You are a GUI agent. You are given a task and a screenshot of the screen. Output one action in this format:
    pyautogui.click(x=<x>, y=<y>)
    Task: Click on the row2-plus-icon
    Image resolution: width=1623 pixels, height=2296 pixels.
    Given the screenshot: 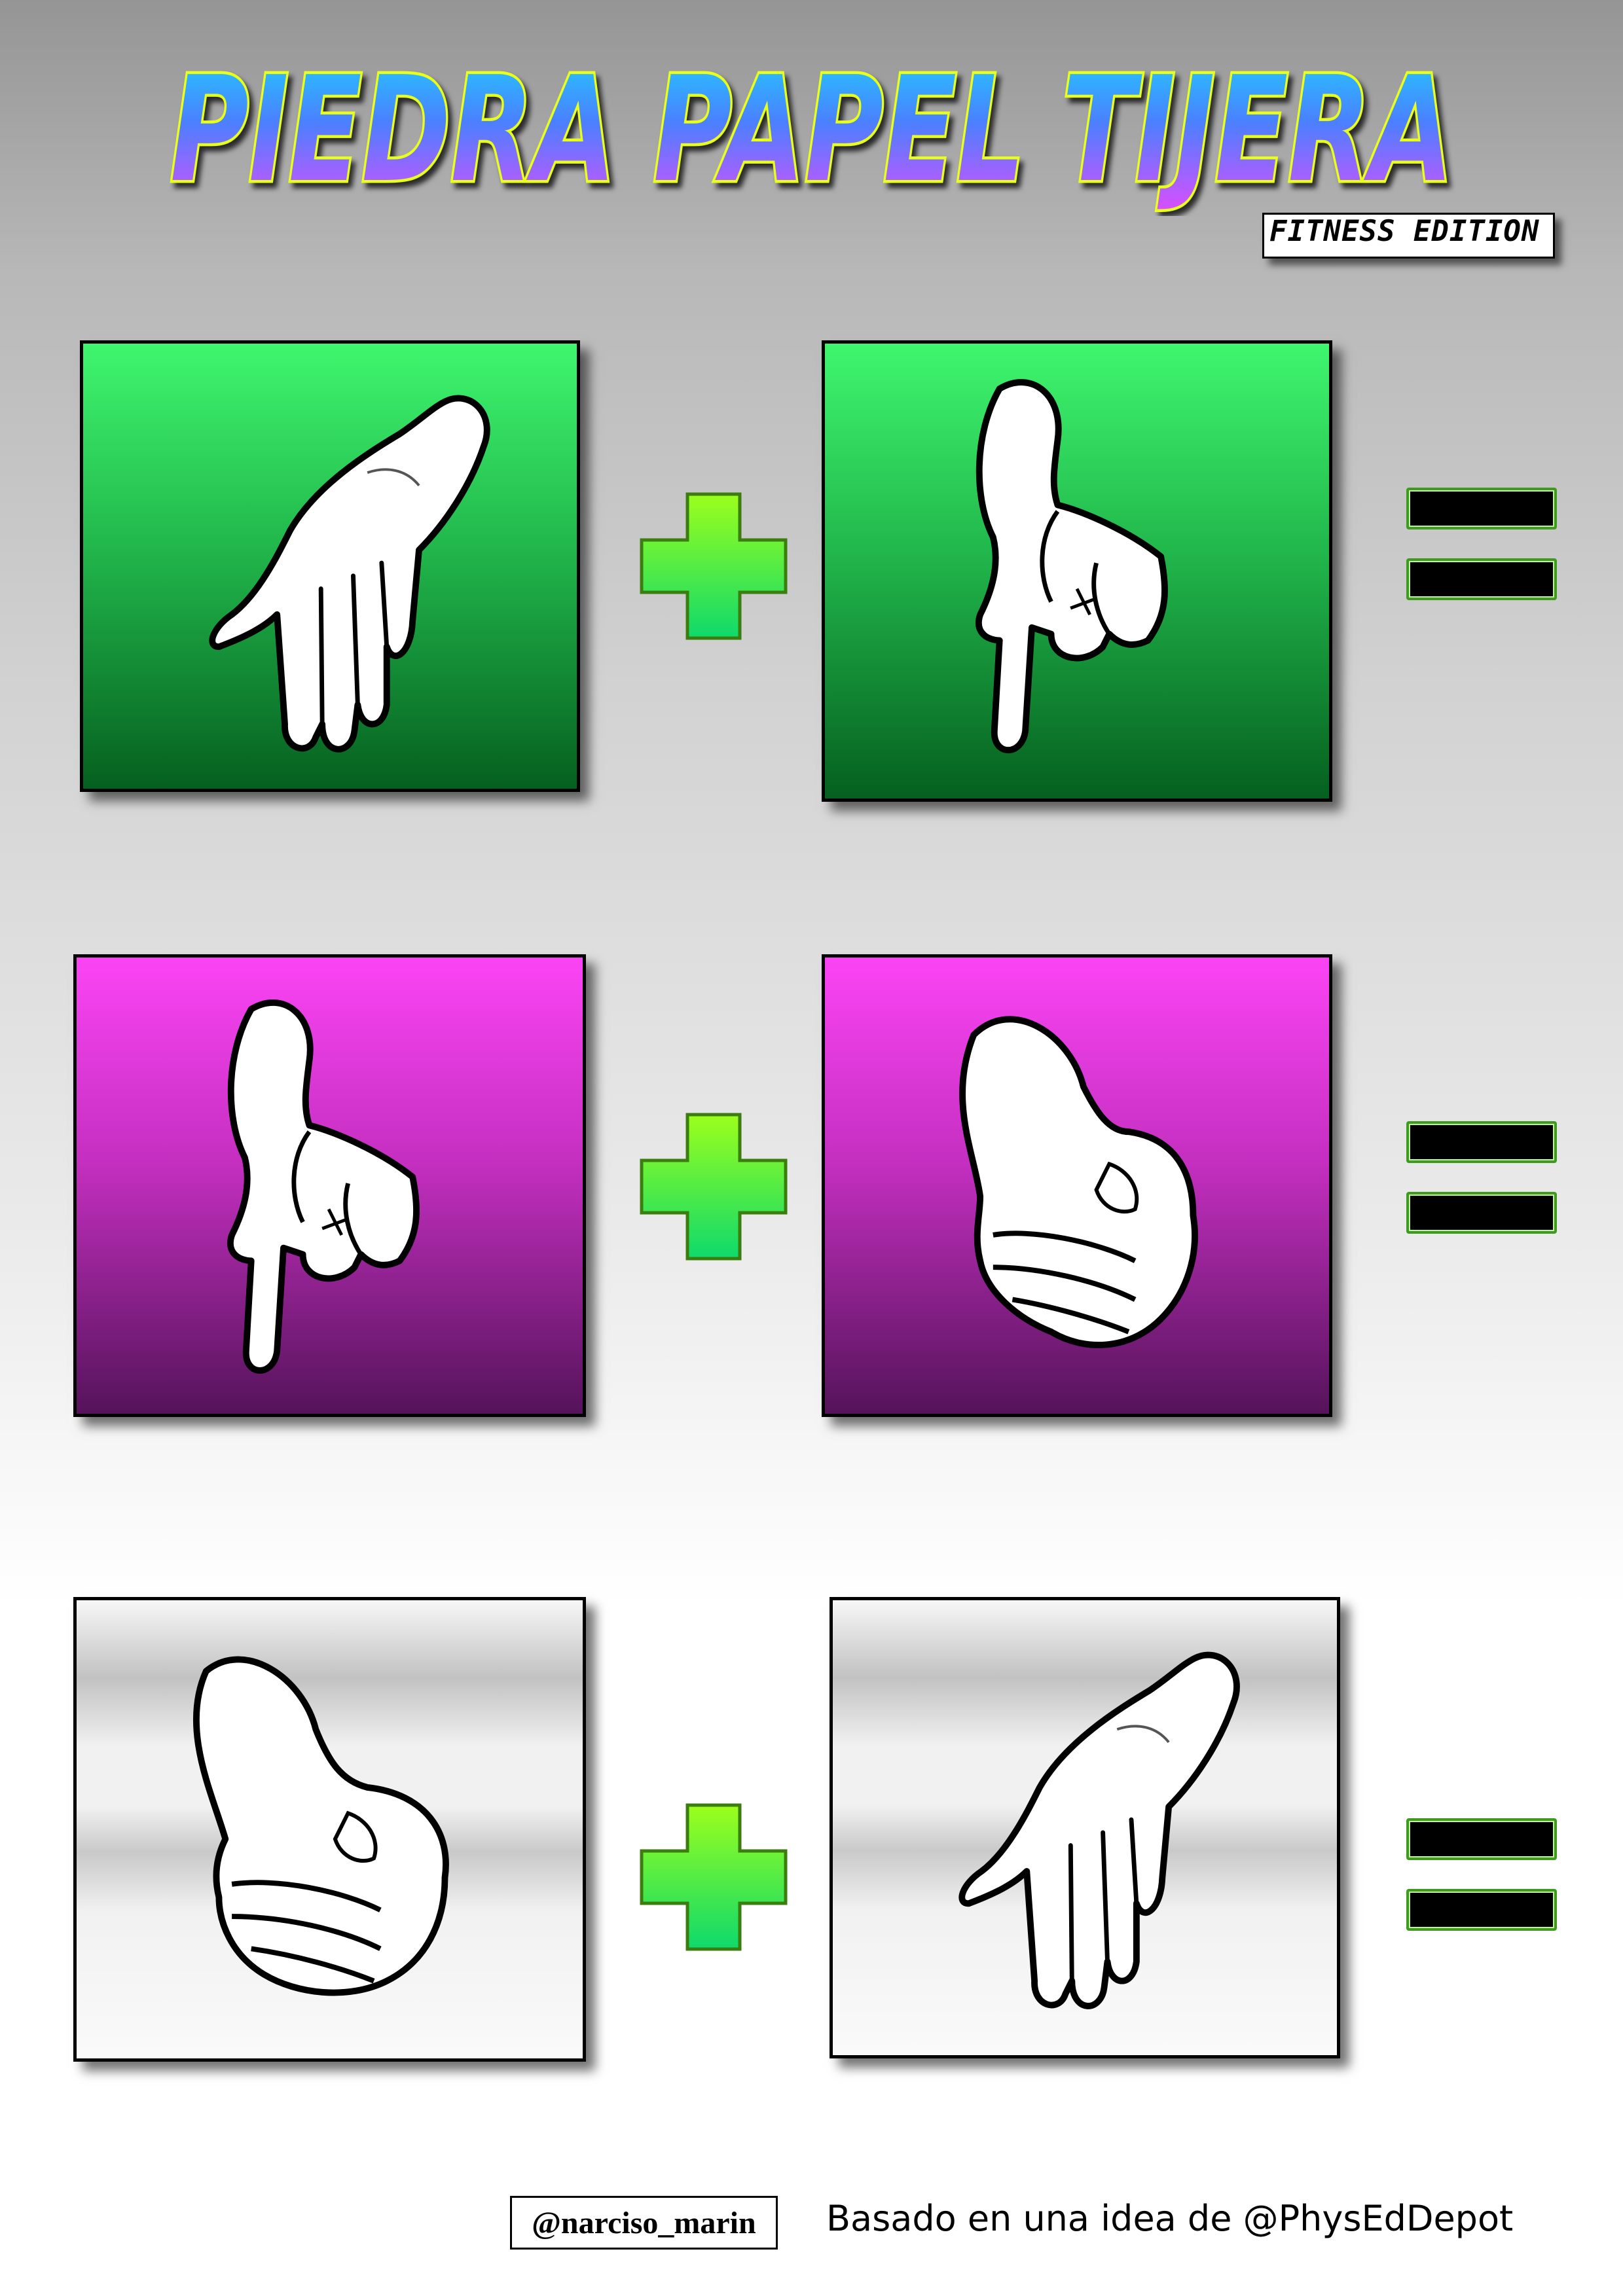 What is the action you would take?
    pyautogui.click(x=714, y=1187)
    